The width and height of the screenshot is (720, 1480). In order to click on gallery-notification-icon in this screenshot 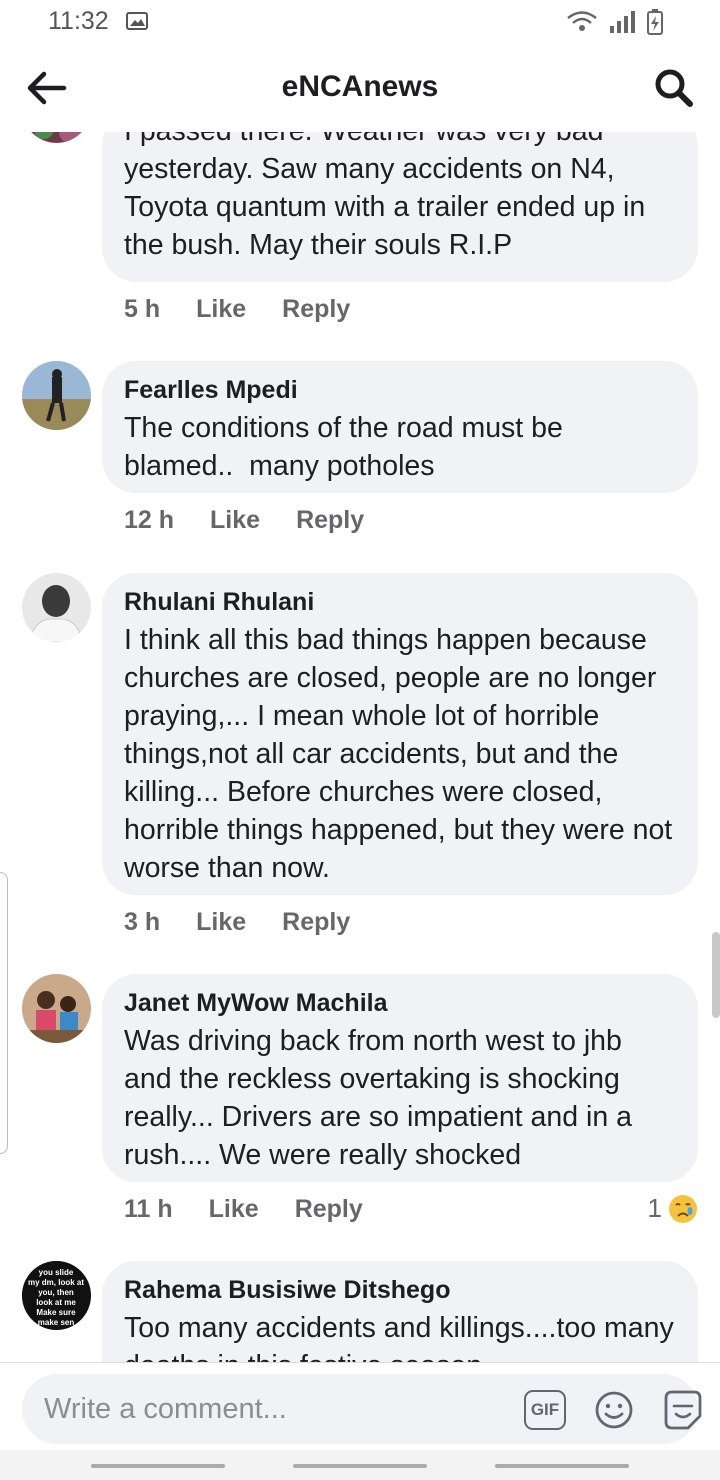, I will do `click(137, 21)`.